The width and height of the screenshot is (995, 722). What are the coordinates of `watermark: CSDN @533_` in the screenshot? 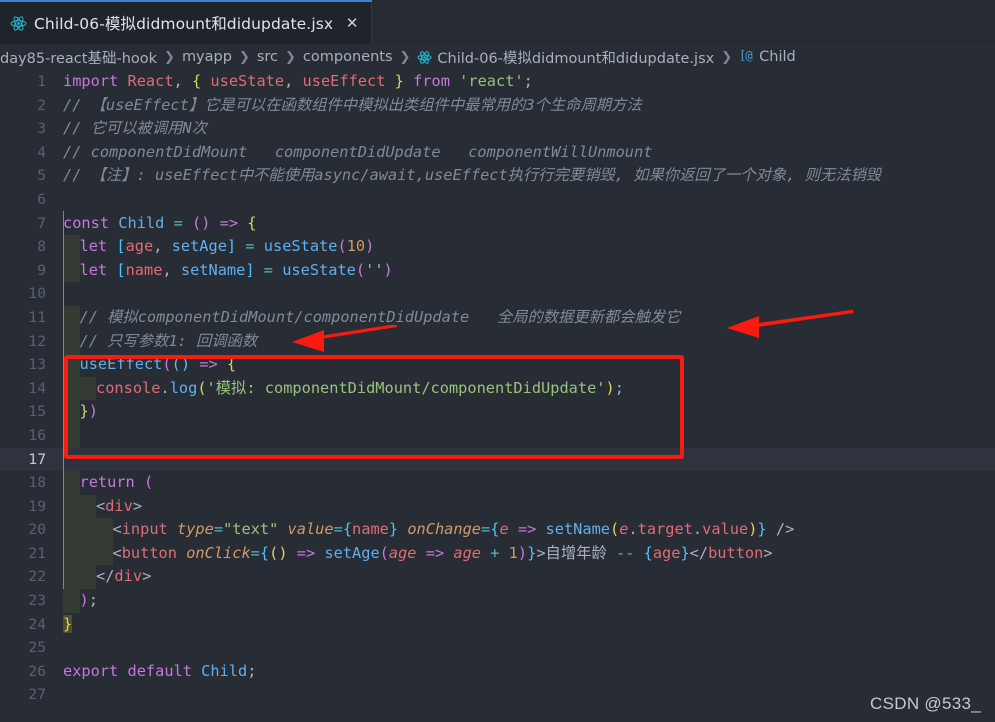 It's located at (925, 703).